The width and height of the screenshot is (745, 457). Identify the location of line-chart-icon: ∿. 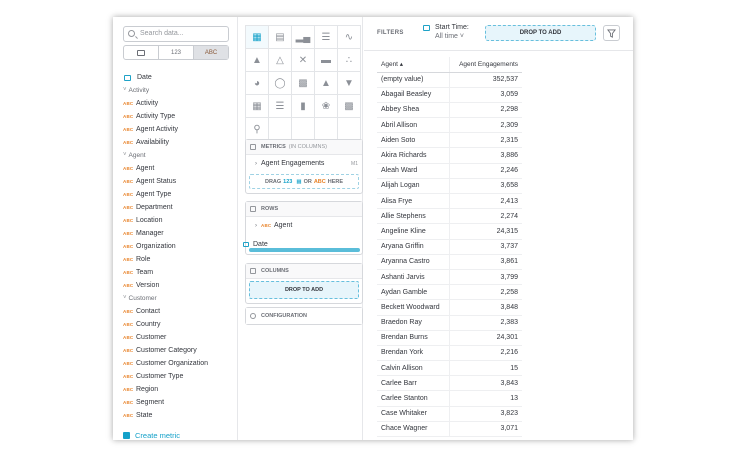
(349, 37).